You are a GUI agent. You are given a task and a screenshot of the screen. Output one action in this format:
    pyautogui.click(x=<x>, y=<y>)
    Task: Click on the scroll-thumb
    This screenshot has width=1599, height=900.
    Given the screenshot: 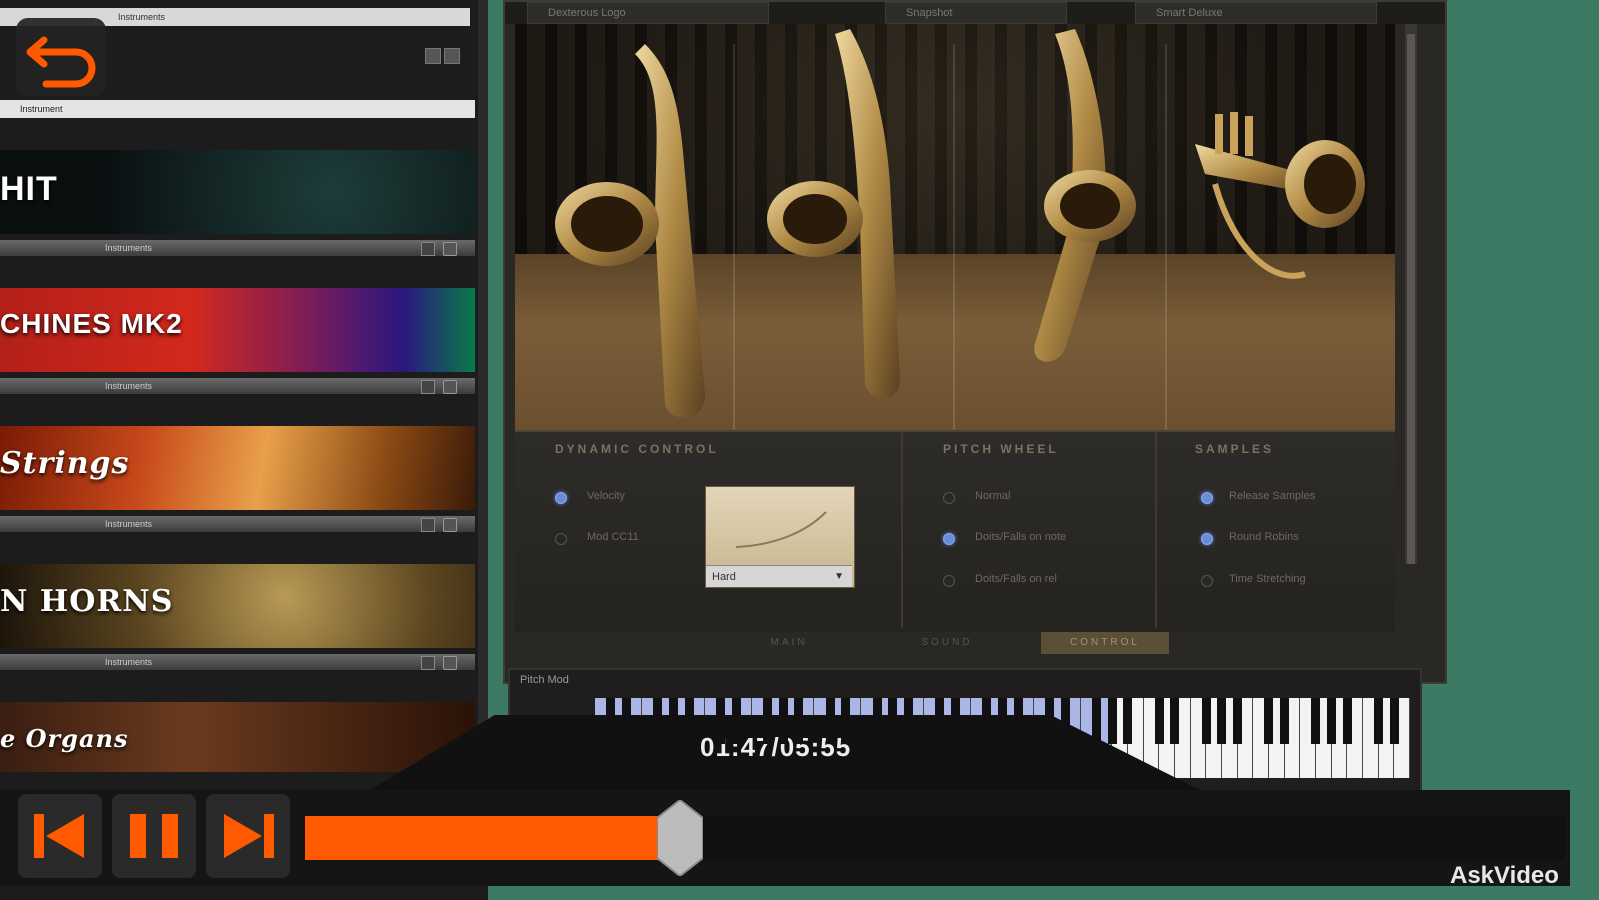 What is the action you would take?
    pyautogui.click(x=1411, y=299)
    